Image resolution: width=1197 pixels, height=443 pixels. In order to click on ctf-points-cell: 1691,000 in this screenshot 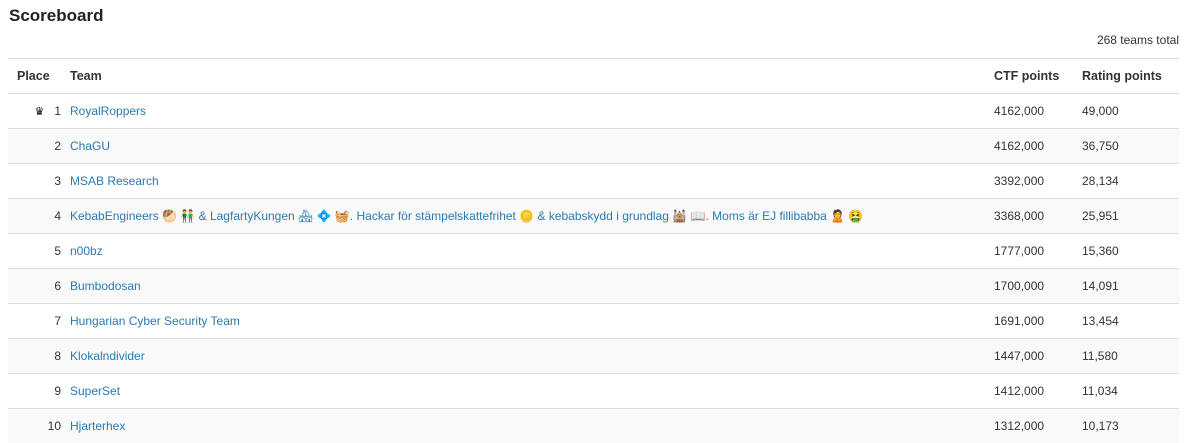, I will do `click(1038, 321)`.